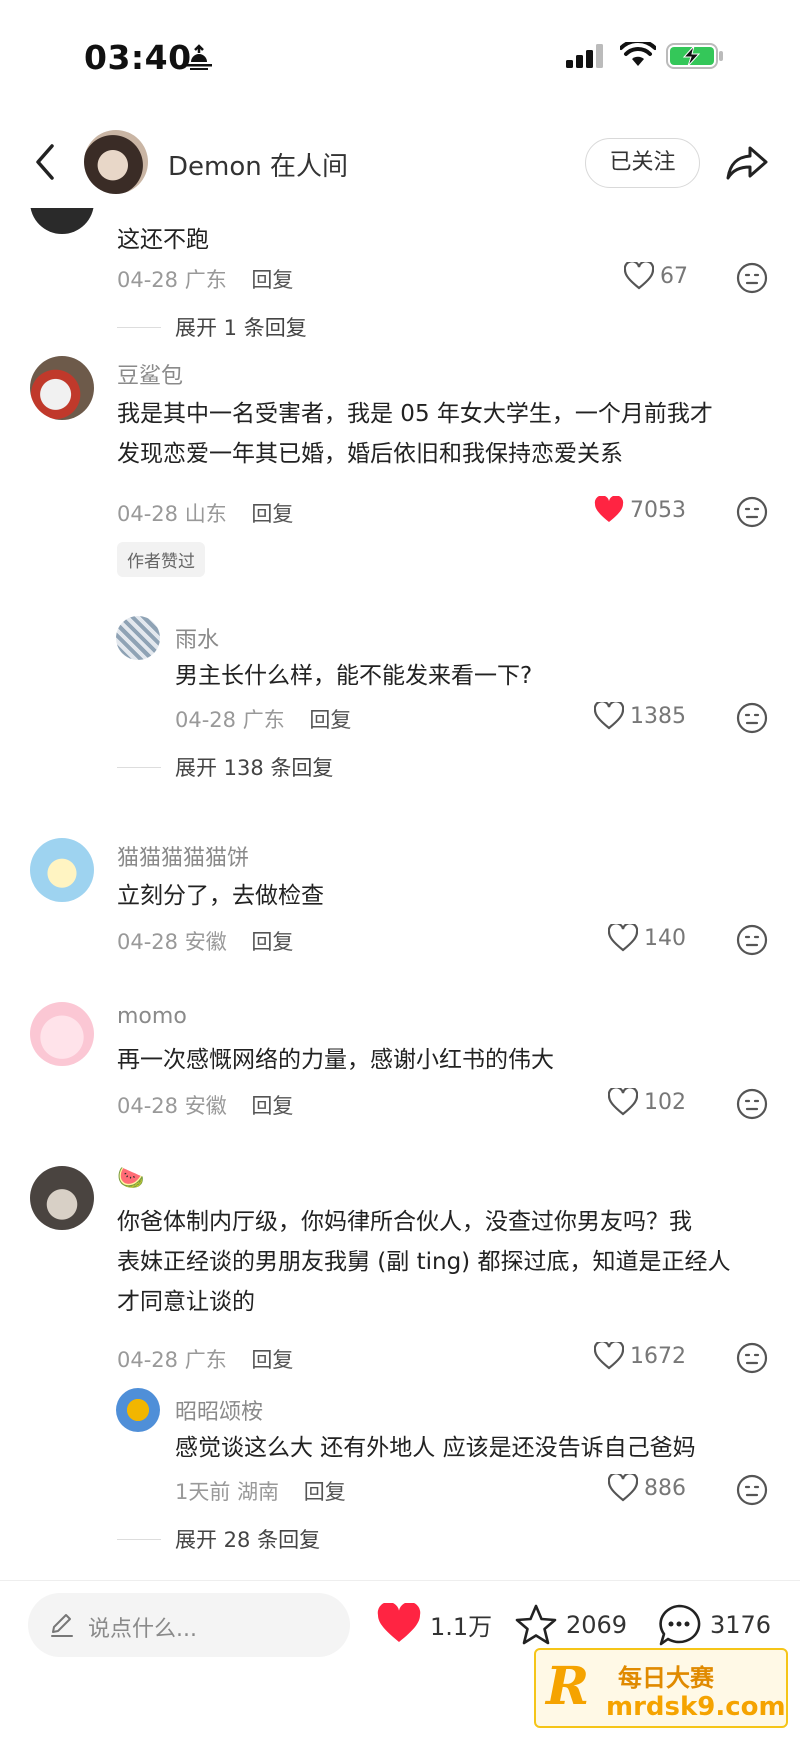 Image resolution: width=800 pixels, height=1738 pixels. Describe the element at coordinates (258, 164) in the screenshot. I see `author-name: Demon 在人间` at that location.